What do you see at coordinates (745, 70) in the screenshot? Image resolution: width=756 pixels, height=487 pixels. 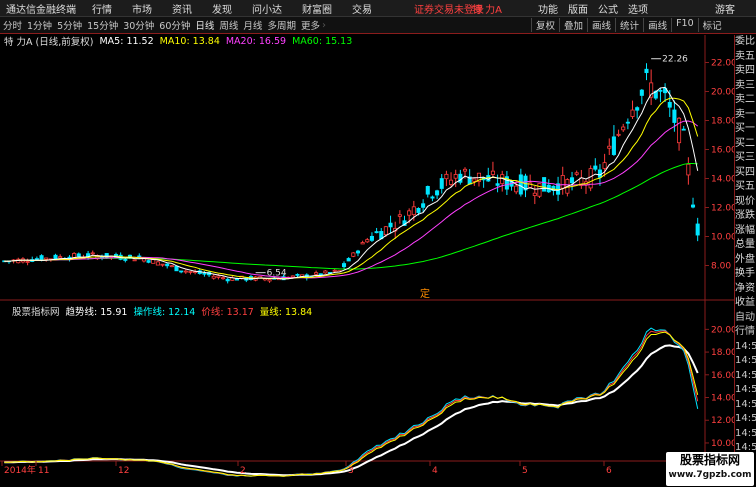 I see `quote-field: 卖四` at bounding box center [745, 70].